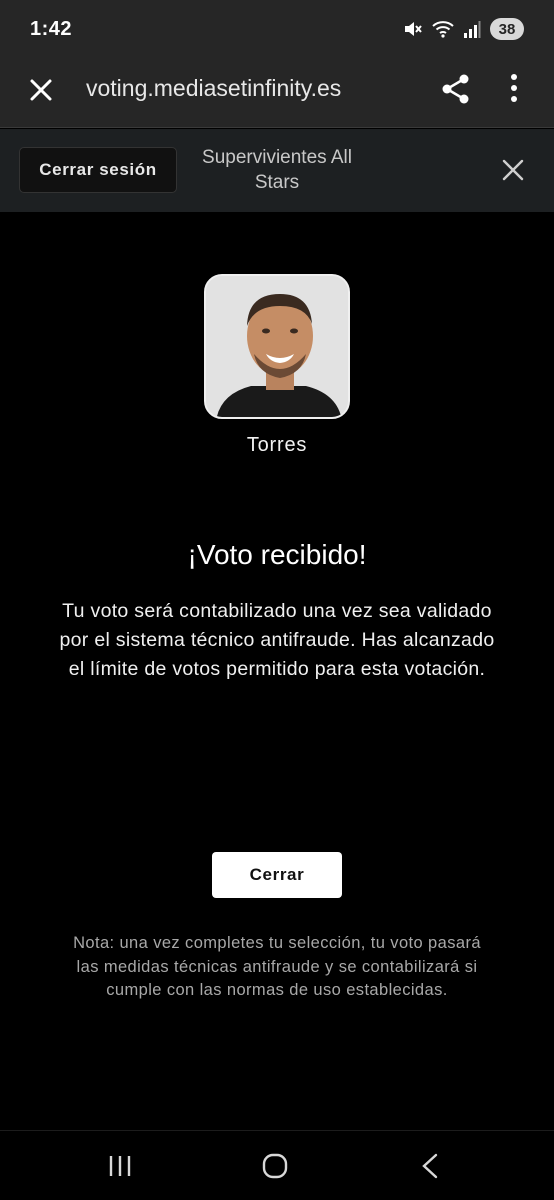  Describe the element at coordinates (277, 445) in the screenshot. I see `contestant-name: Torres` at that location.